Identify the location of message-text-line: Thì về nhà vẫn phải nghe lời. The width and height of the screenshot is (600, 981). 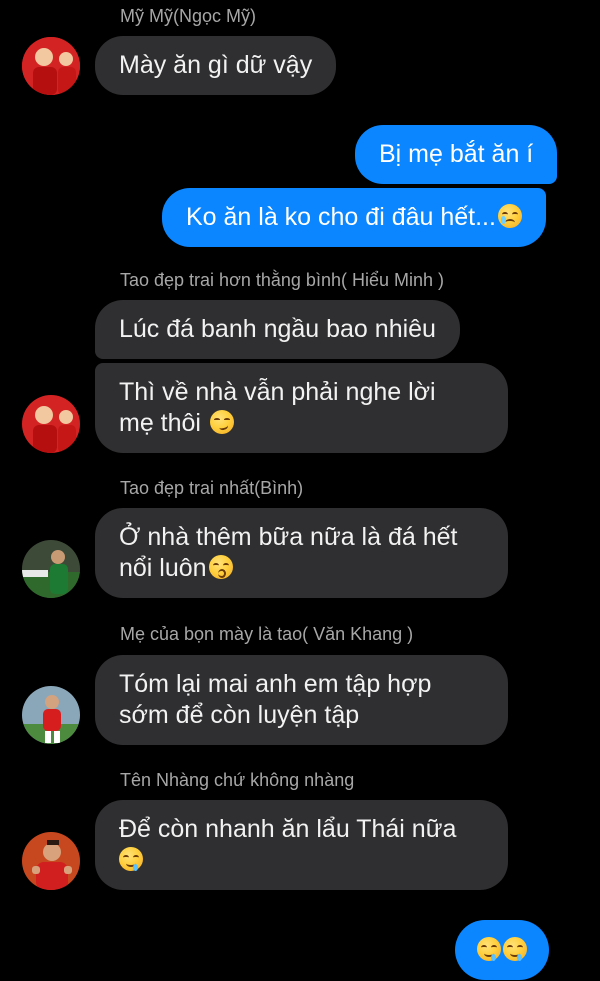
(277, 392).